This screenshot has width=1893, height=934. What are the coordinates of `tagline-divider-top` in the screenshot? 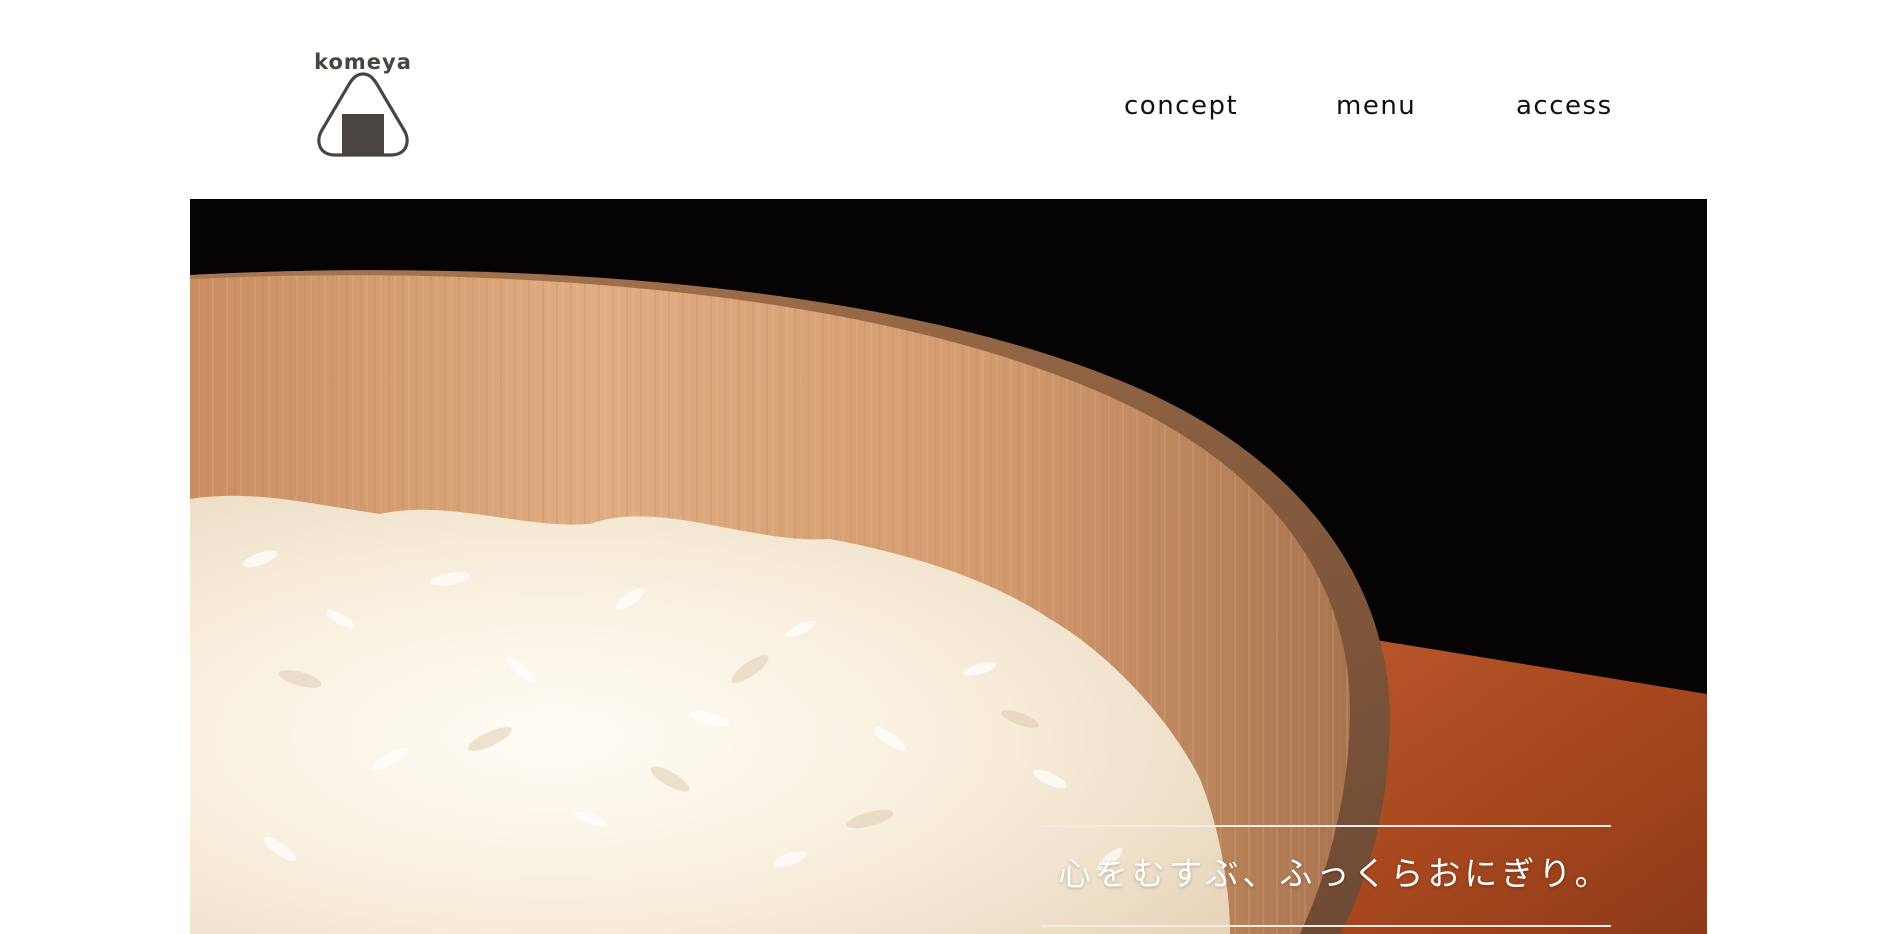 It's located at (1326, 826).